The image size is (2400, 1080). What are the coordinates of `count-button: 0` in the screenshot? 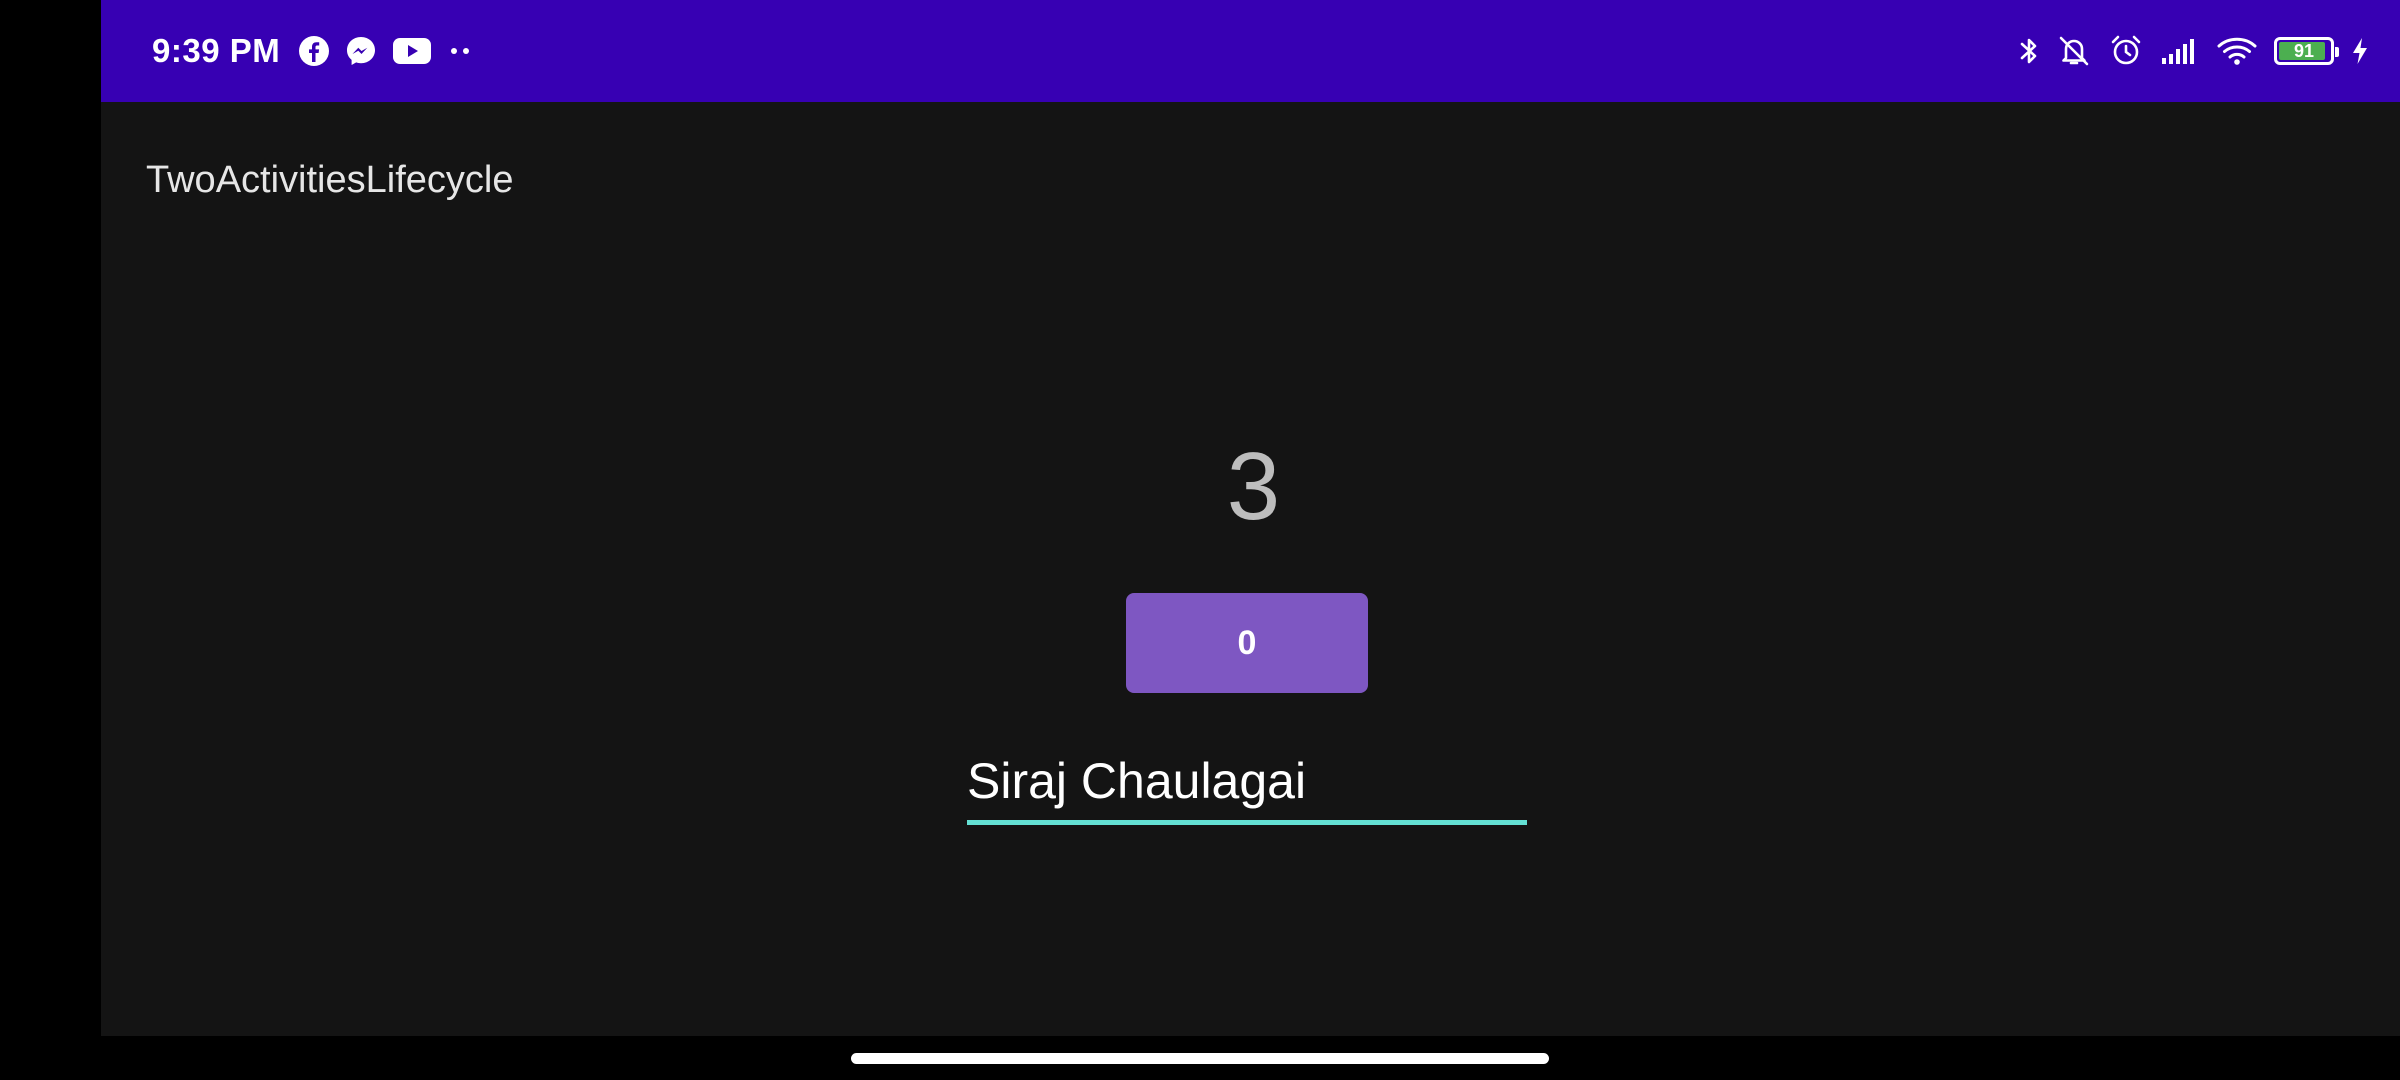 It's located at (1247, 643).